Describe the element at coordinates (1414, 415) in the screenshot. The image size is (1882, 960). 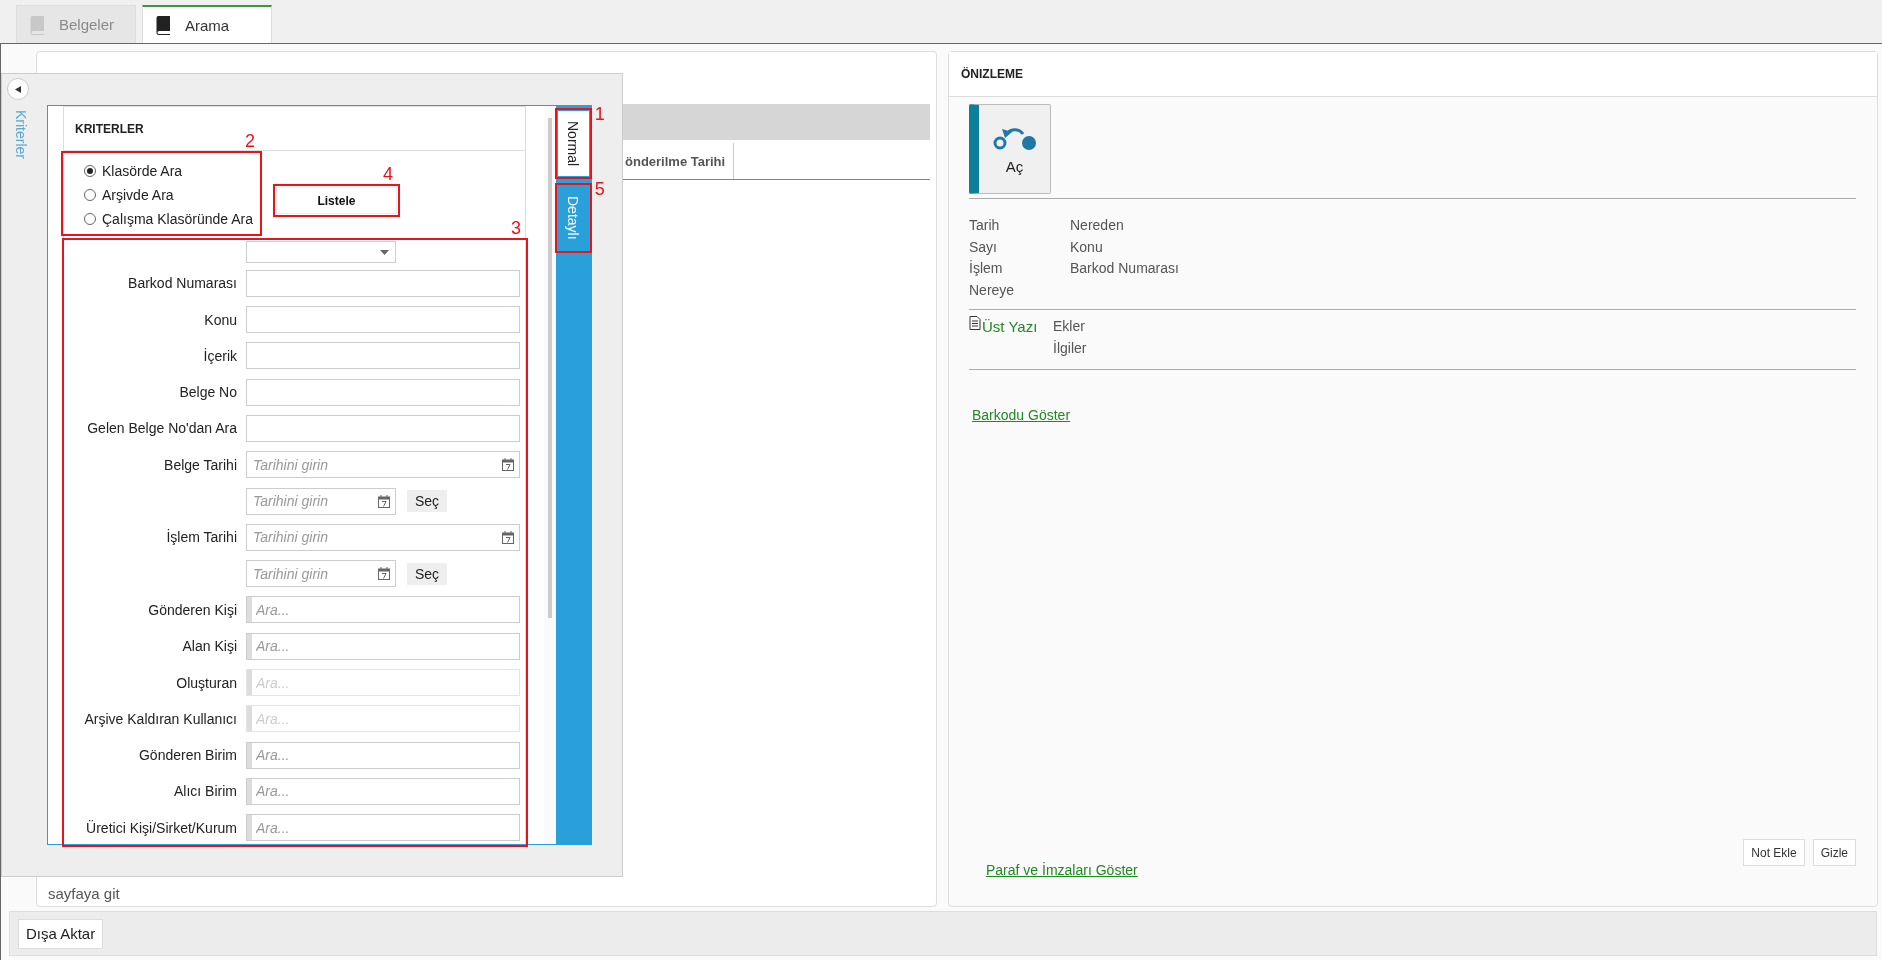
I see `barcode-link: Barkodu Göster` at that location.